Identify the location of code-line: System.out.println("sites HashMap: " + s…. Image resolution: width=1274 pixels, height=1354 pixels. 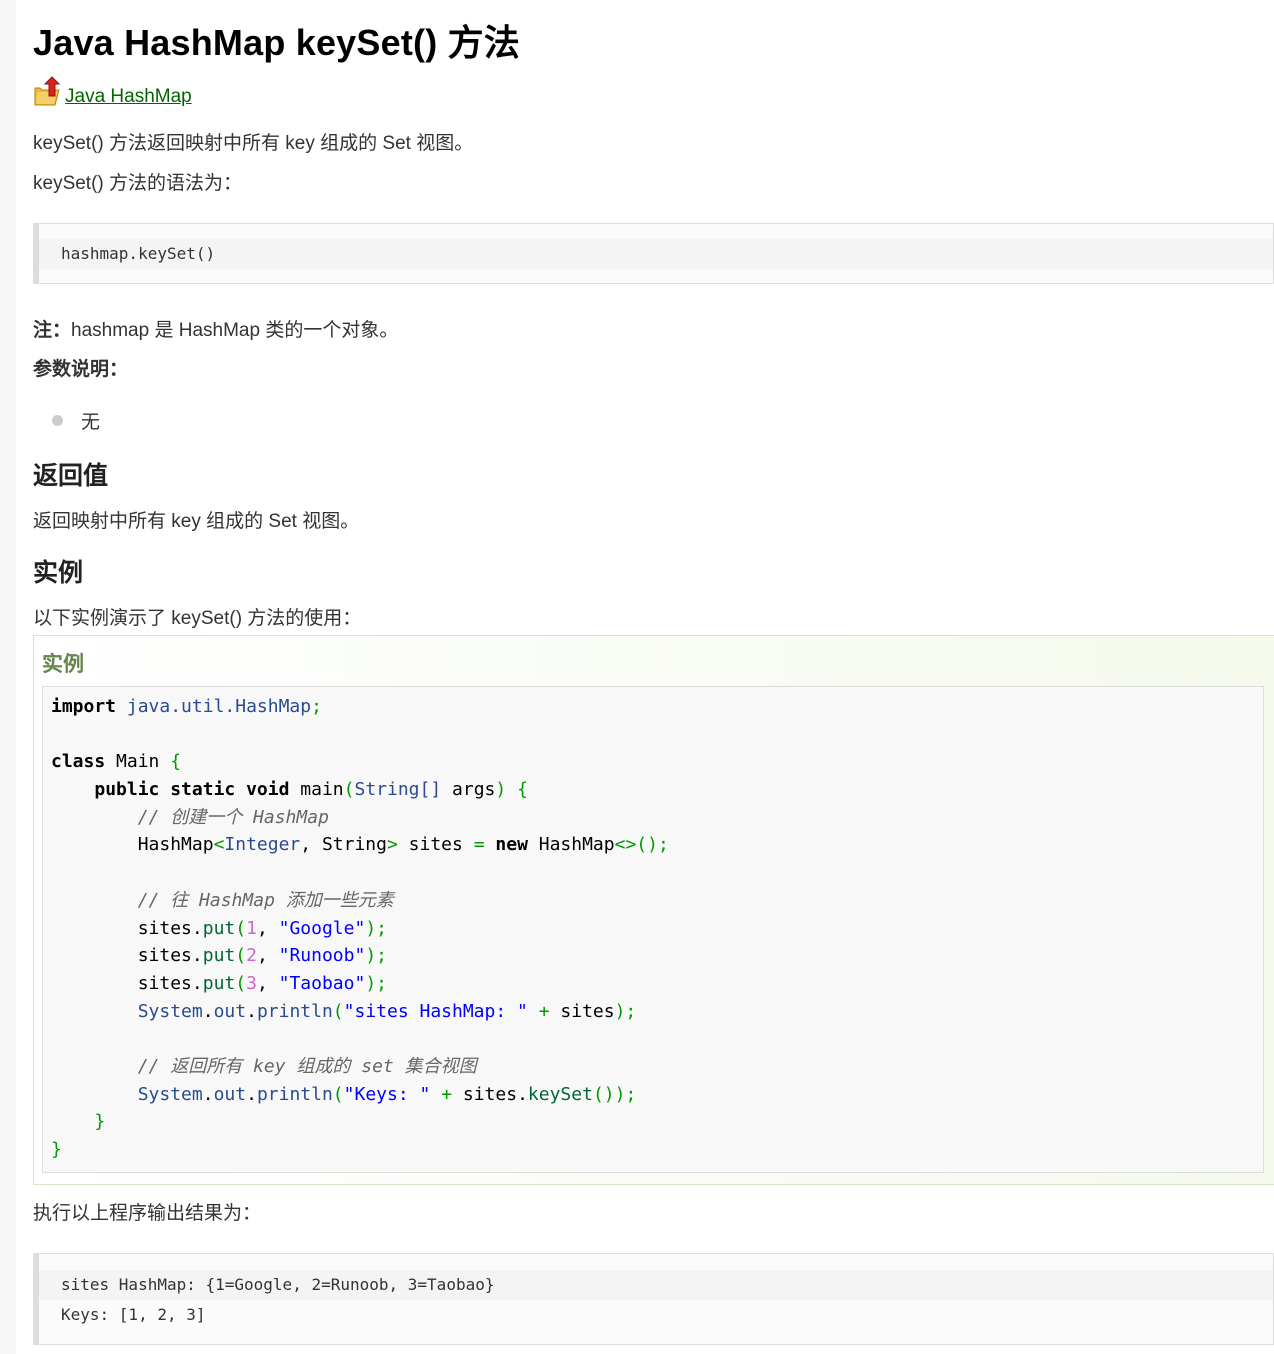
(387, 1011).